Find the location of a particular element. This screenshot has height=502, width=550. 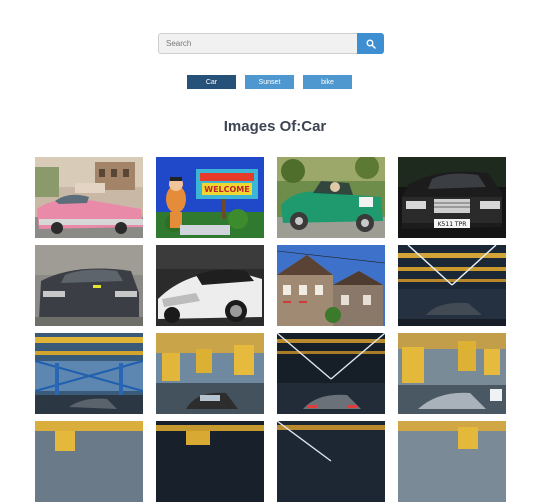

search-bar is located at coordinates (271, 43).